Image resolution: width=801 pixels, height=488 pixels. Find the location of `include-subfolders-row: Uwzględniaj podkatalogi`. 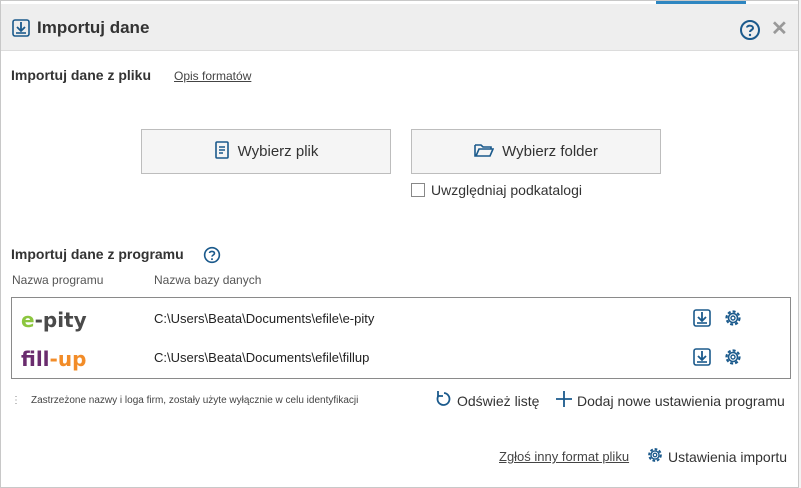

include-subfolders-row: Uwzględniaj podkatalogi is located at coordinates (496, 190).